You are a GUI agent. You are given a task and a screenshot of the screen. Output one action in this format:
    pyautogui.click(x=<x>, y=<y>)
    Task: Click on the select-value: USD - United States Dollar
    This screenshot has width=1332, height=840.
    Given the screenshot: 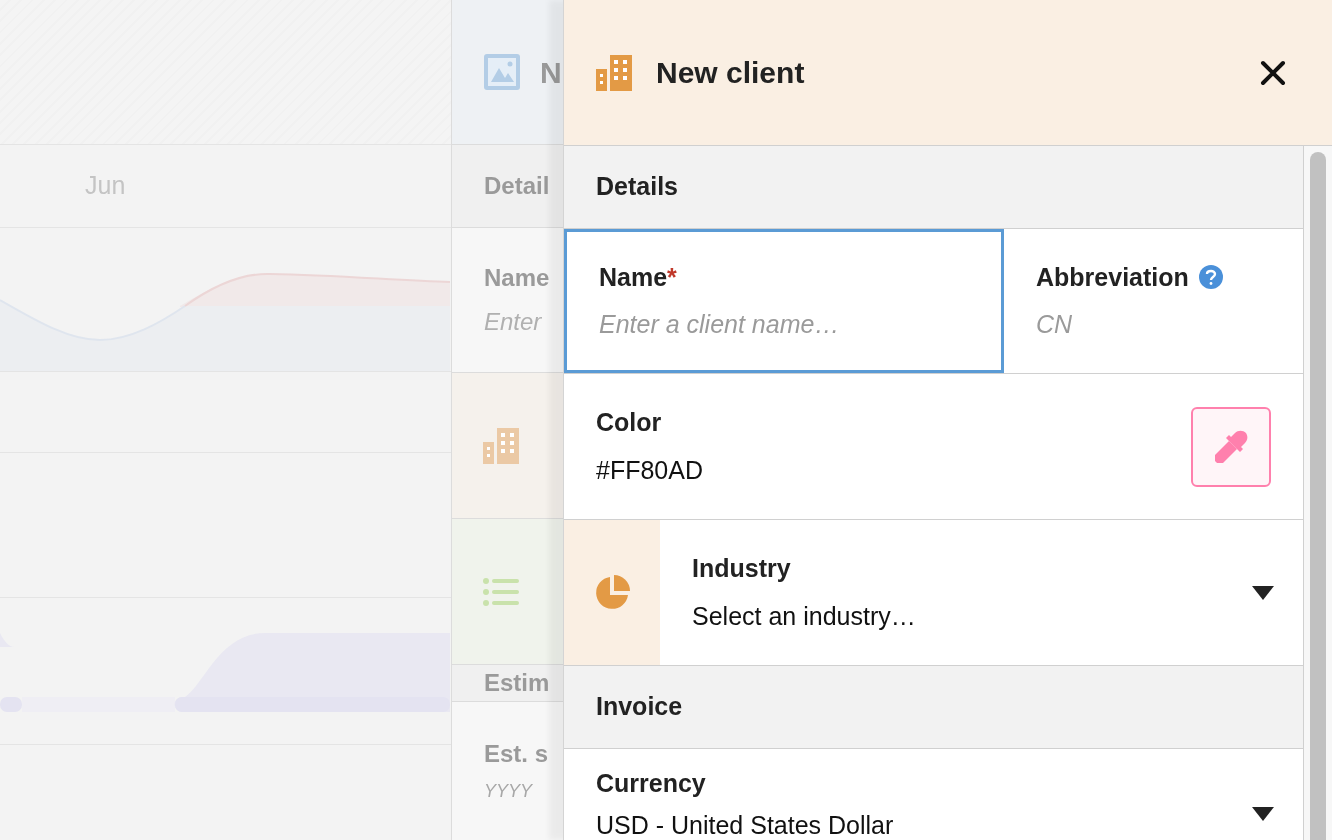 What is the action you would take?
    pyautogui.click(x=745, y=824)
    